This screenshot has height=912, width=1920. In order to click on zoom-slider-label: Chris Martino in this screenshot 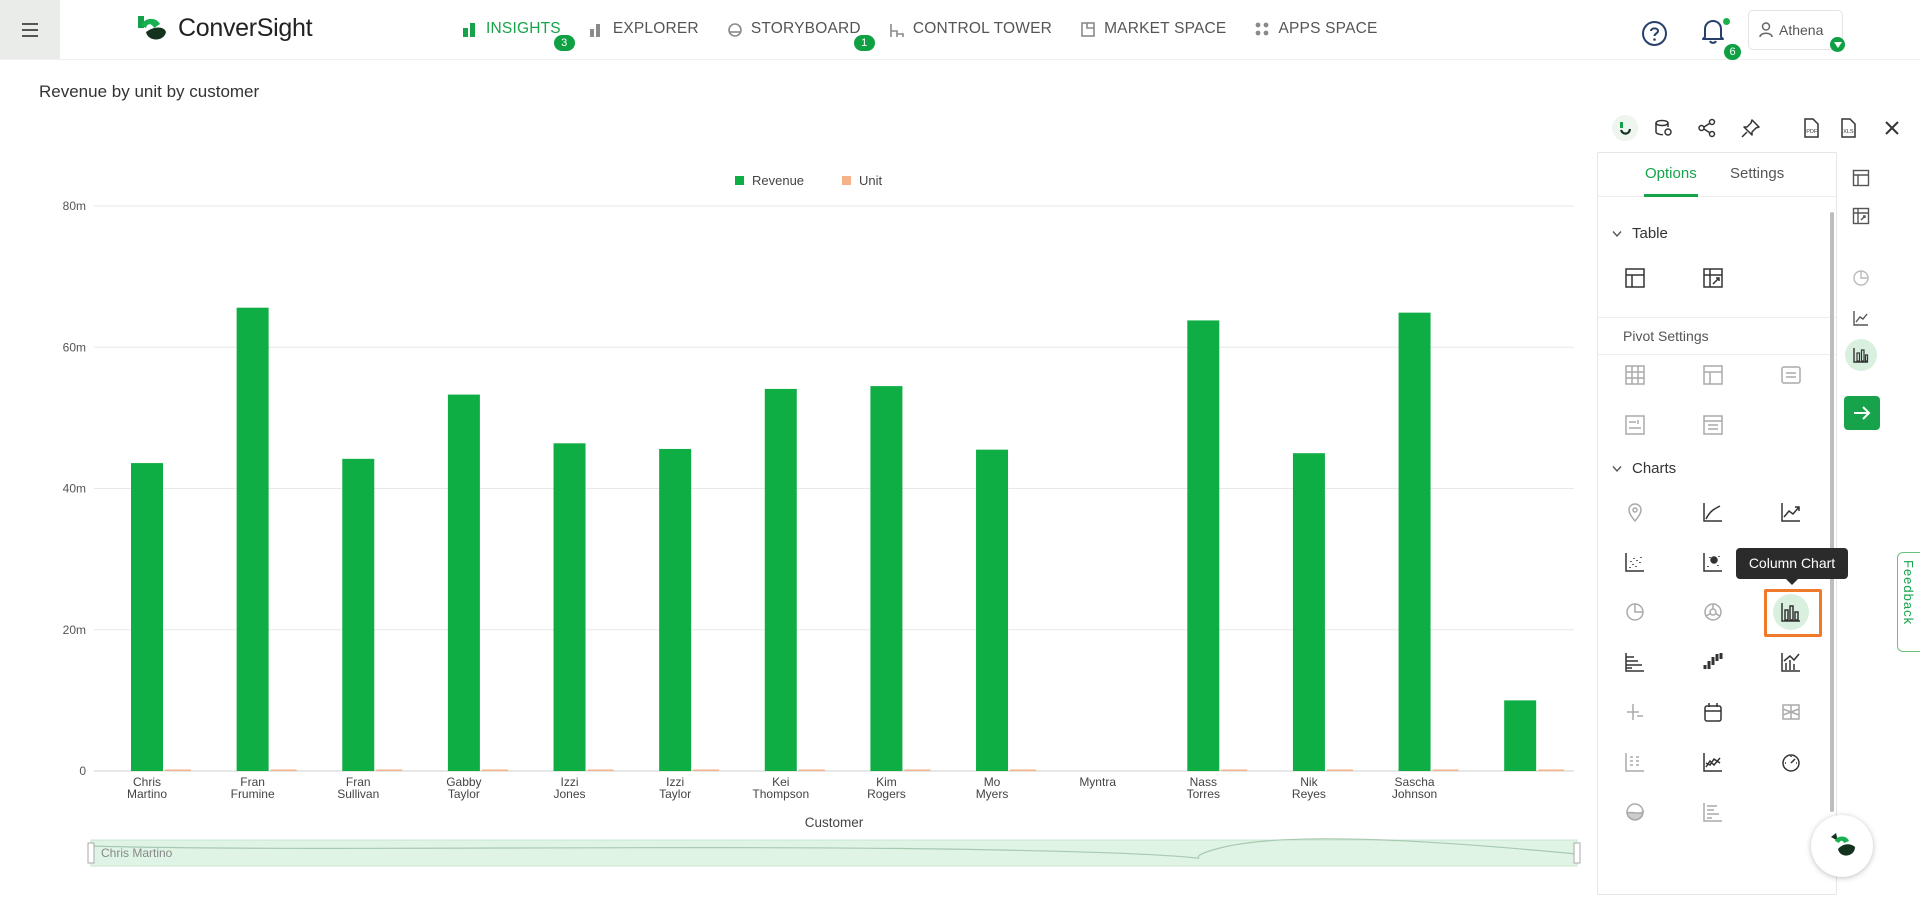, I will do `click(137, 853)`.